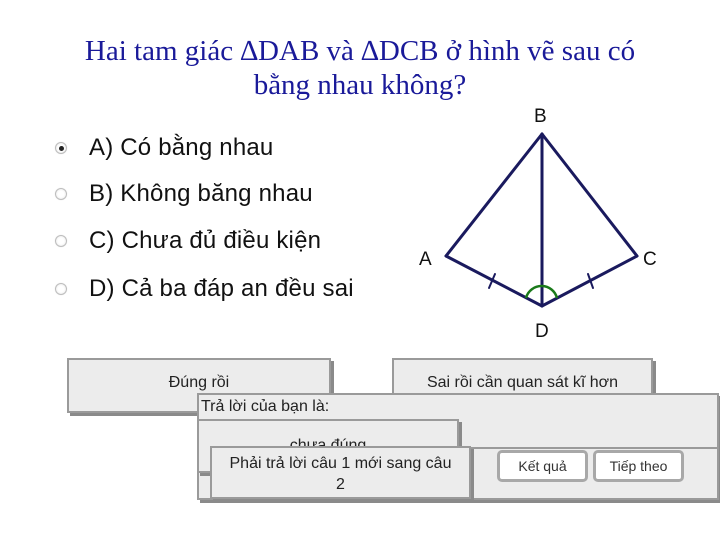 This screenshot has width=720, height=540. I want to click on vertex-label-a: A, so click(425, 259).